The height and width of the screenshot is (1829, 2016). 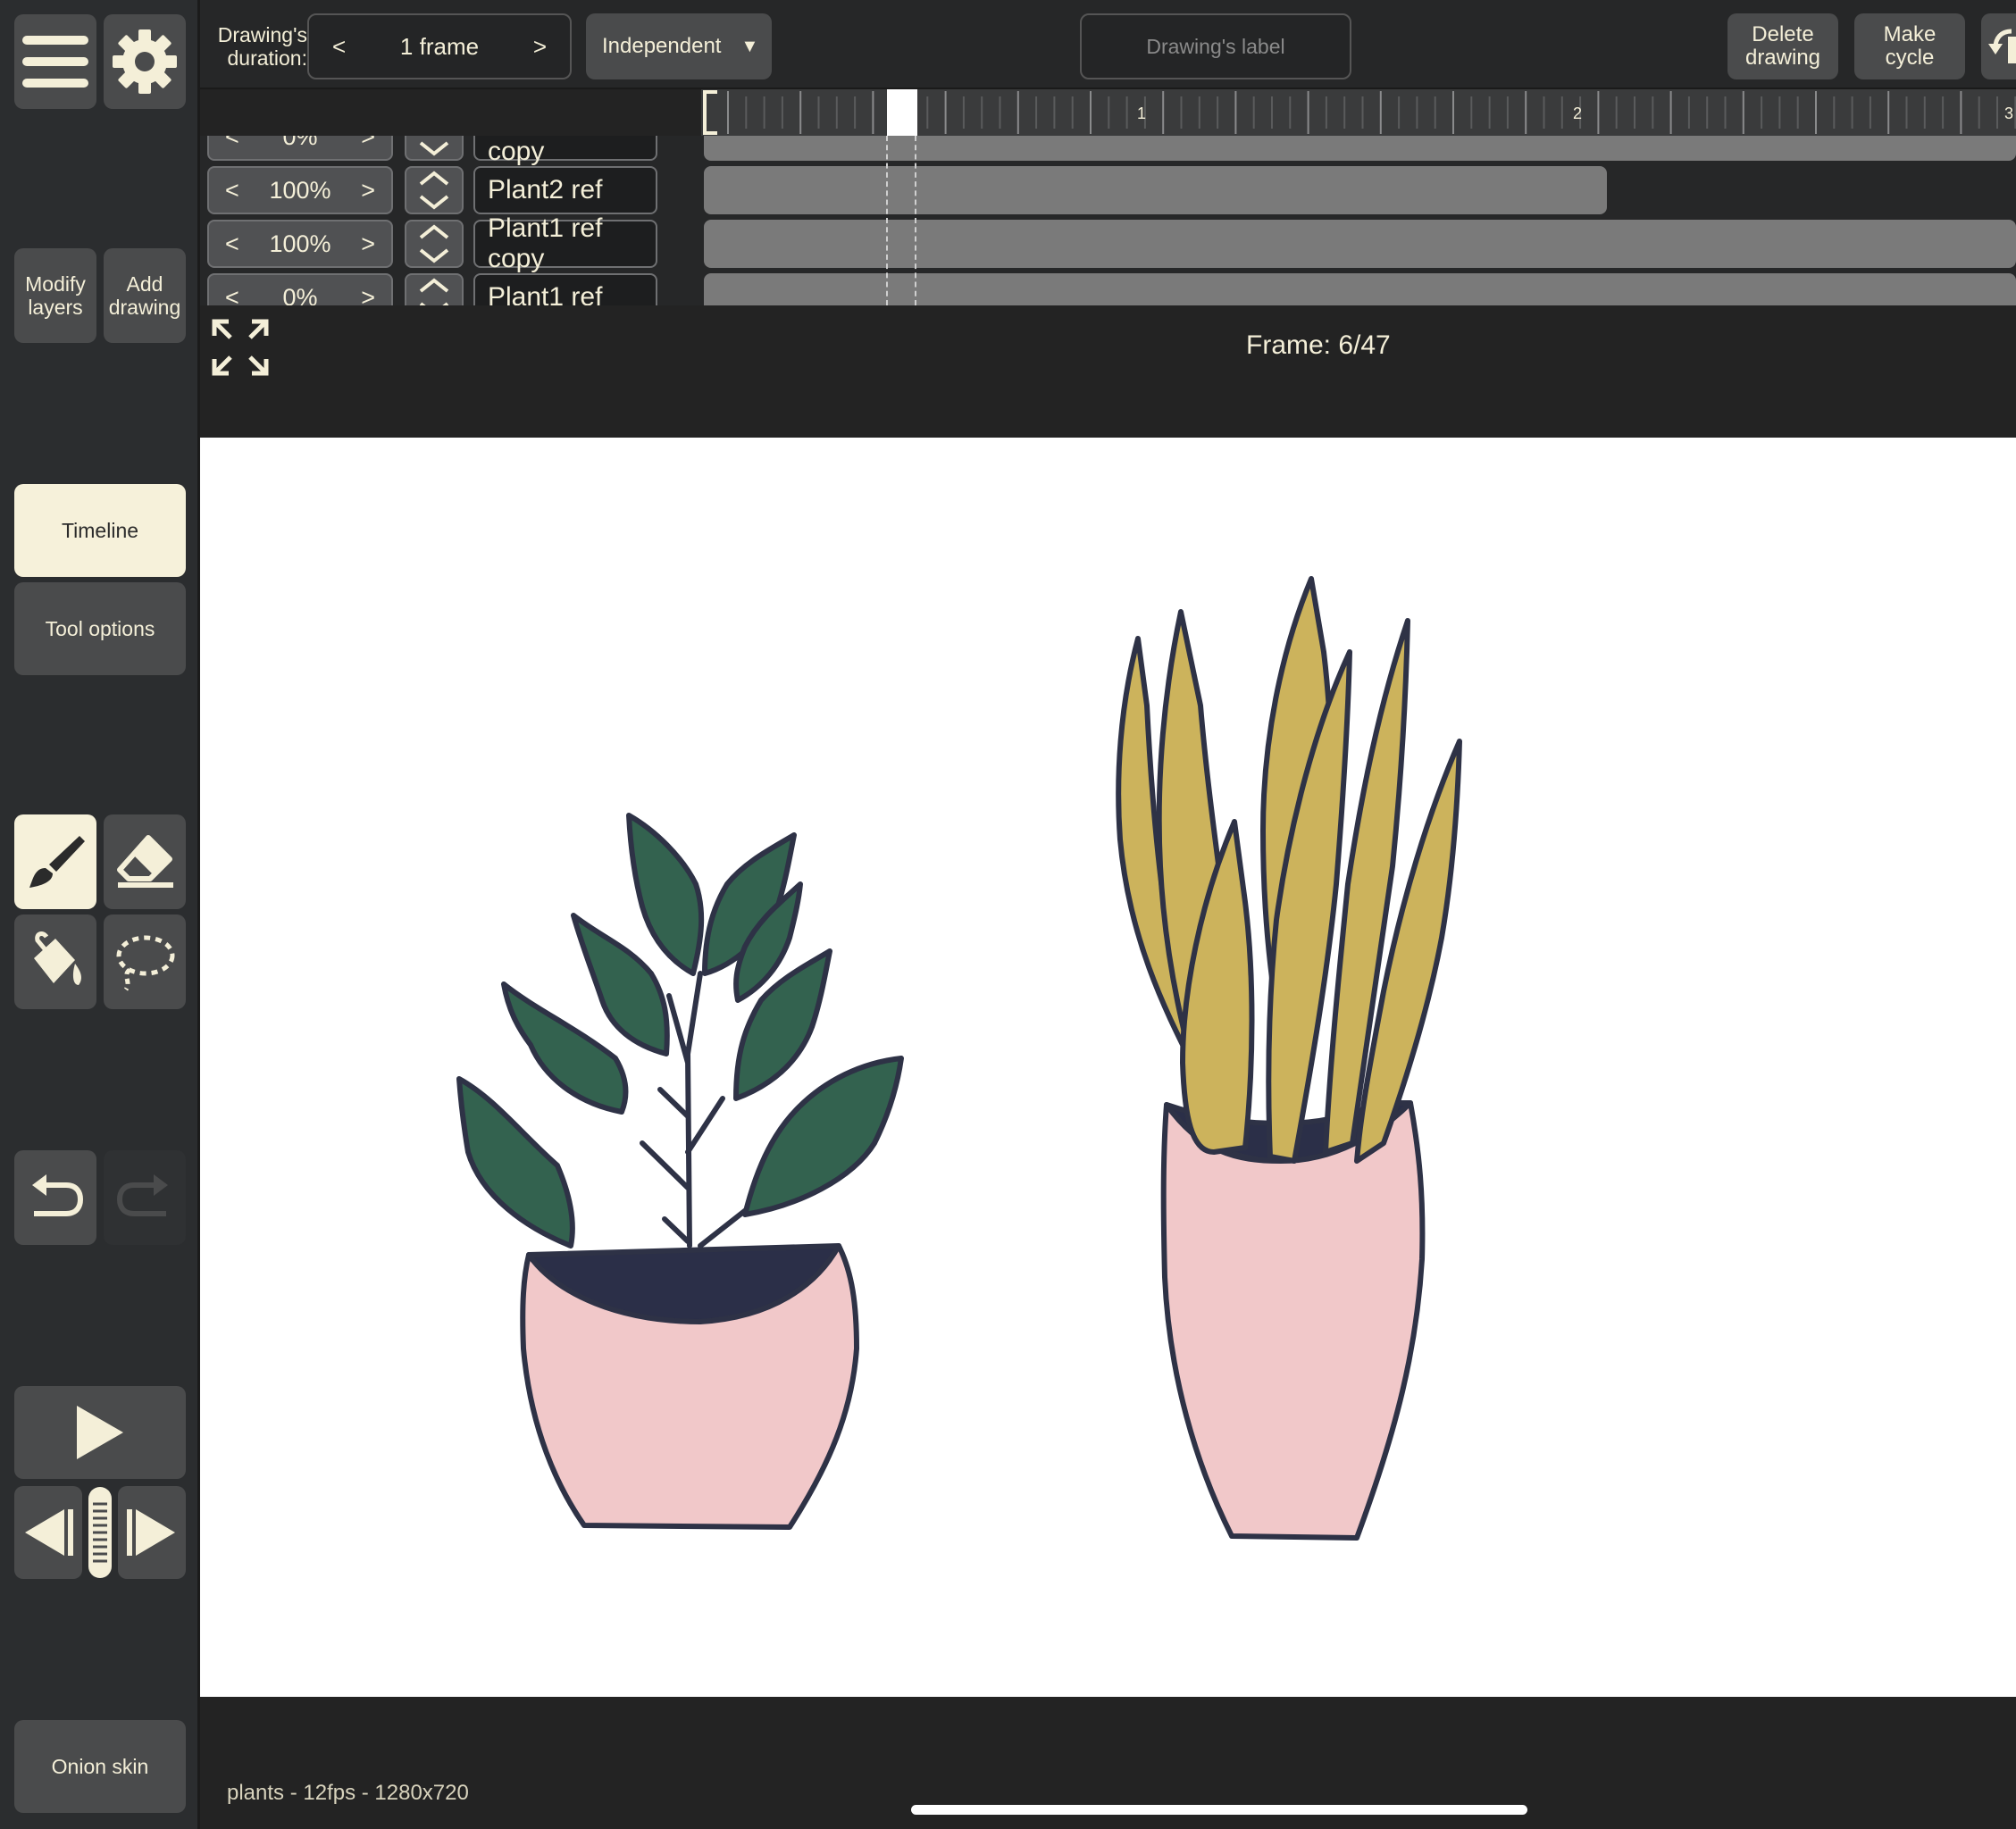 I want to click on redo-button, so click(x=145, y=1197).